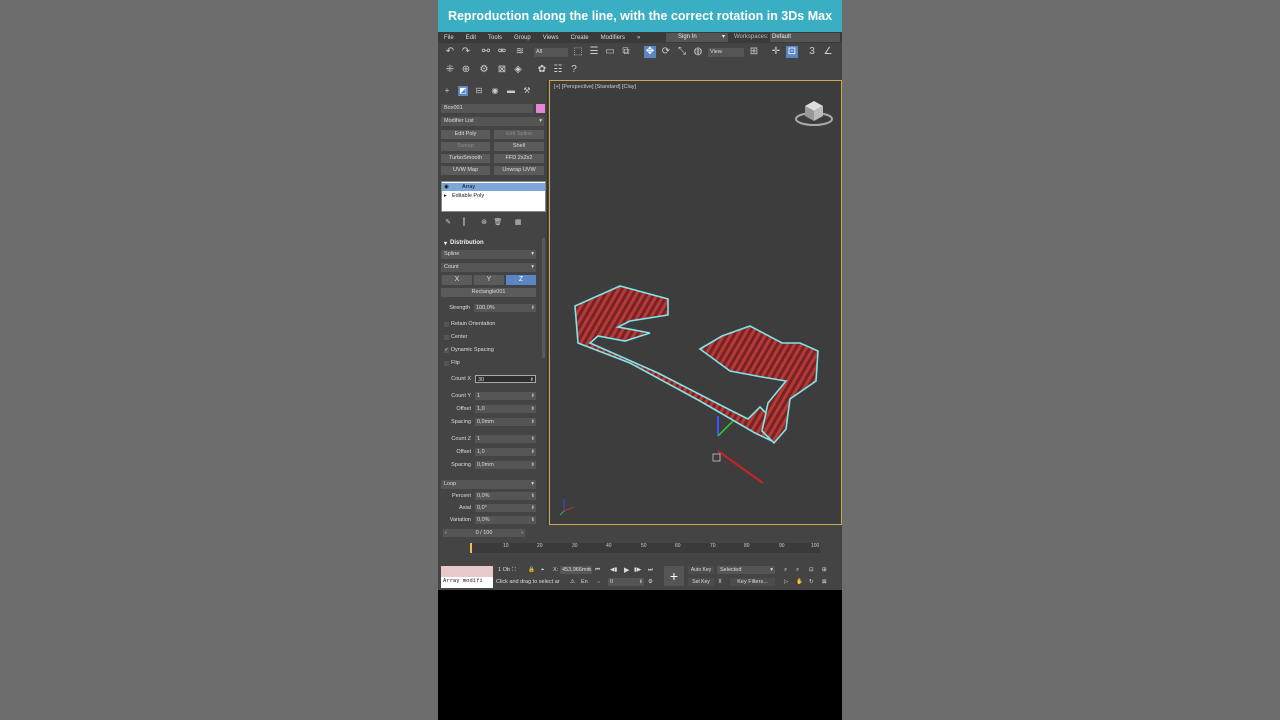  I want to click on menu-create: Create, so click(580, 38).